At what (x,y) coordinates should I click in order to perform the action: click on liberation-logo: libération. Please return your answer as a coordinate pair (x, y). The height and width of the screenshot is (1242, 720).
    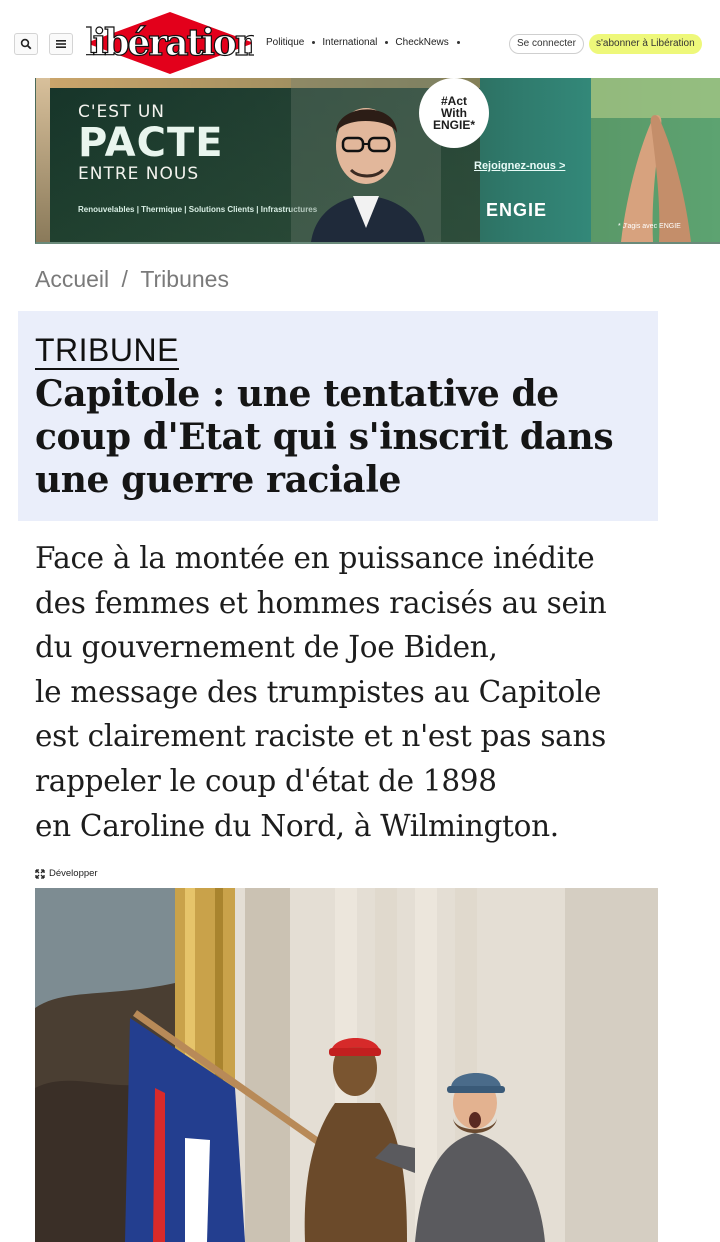
    Looking at the image, I should click on (170, 43).